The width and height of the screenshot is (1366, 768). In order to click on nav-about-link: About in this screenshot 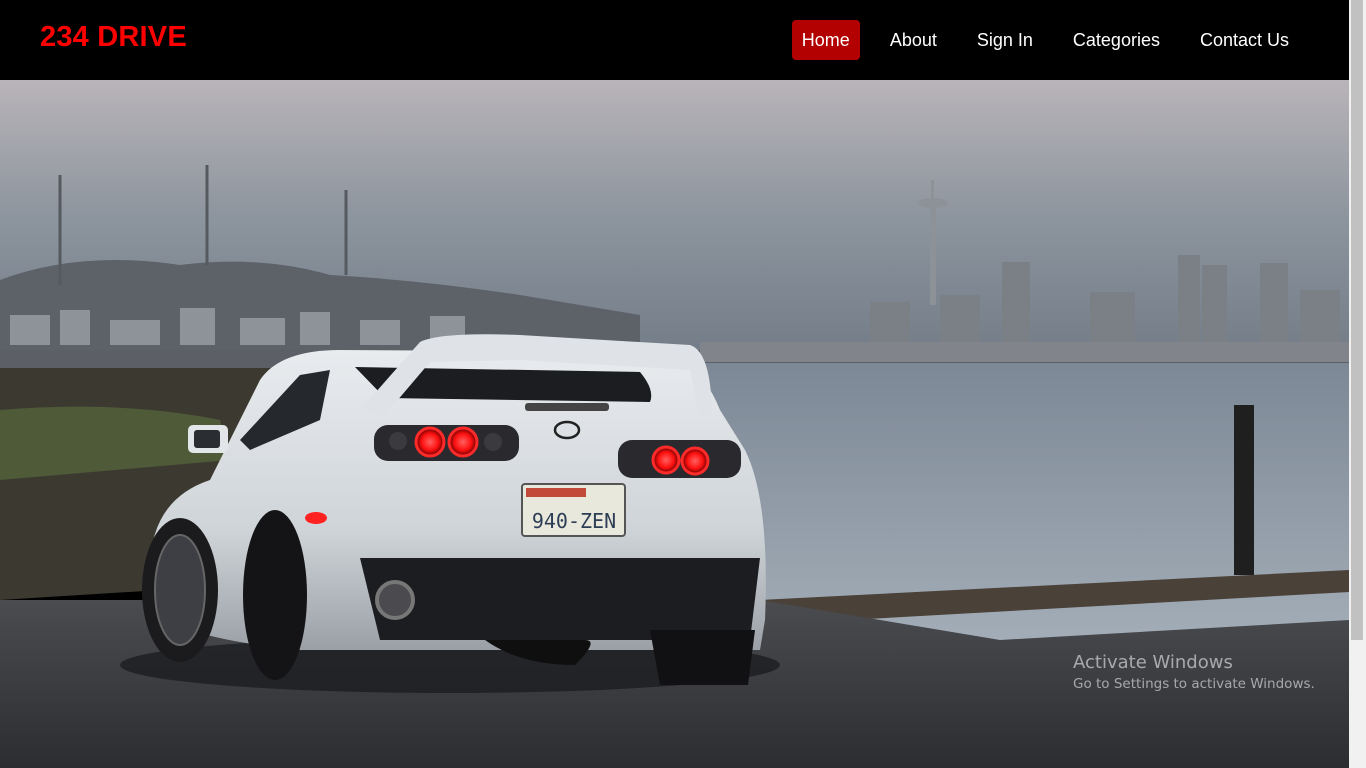, I will do `click(913, 40)`.